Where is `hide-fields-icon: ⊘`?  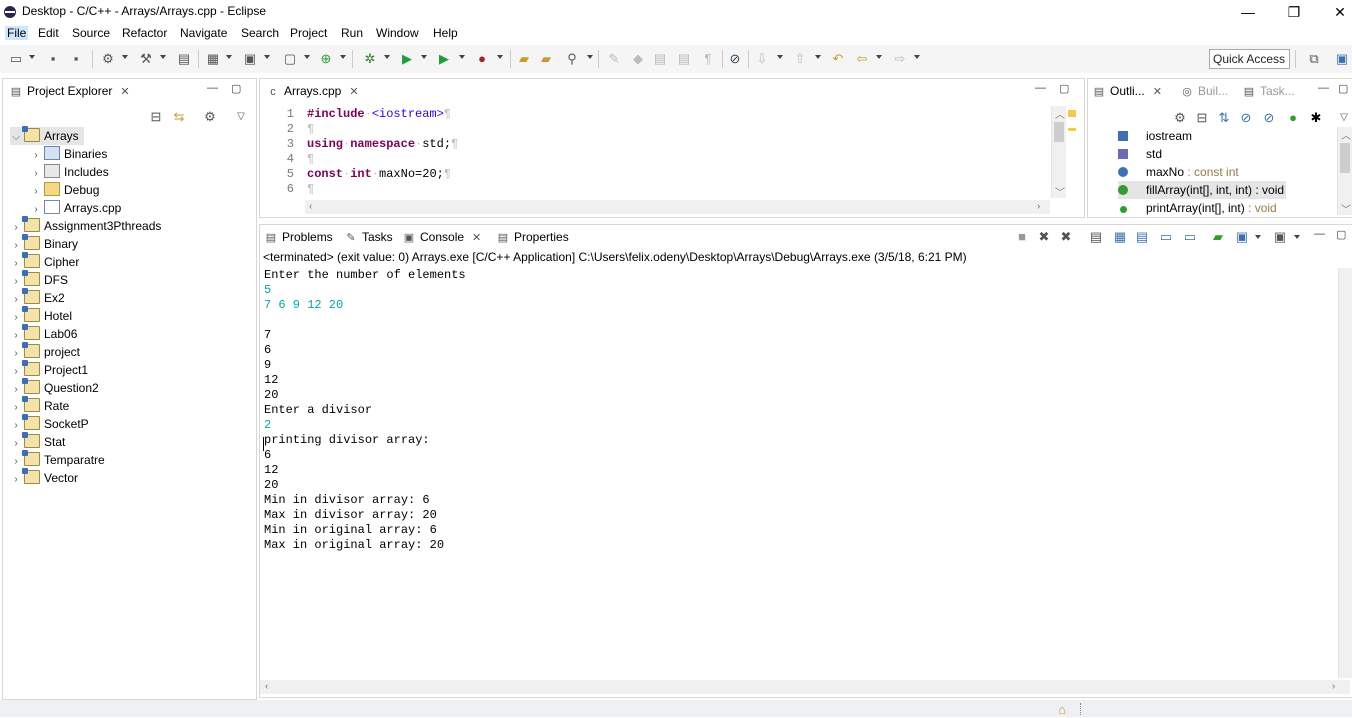
hide-fields-icon: ⊘ is located at coordinates (1246, 118).